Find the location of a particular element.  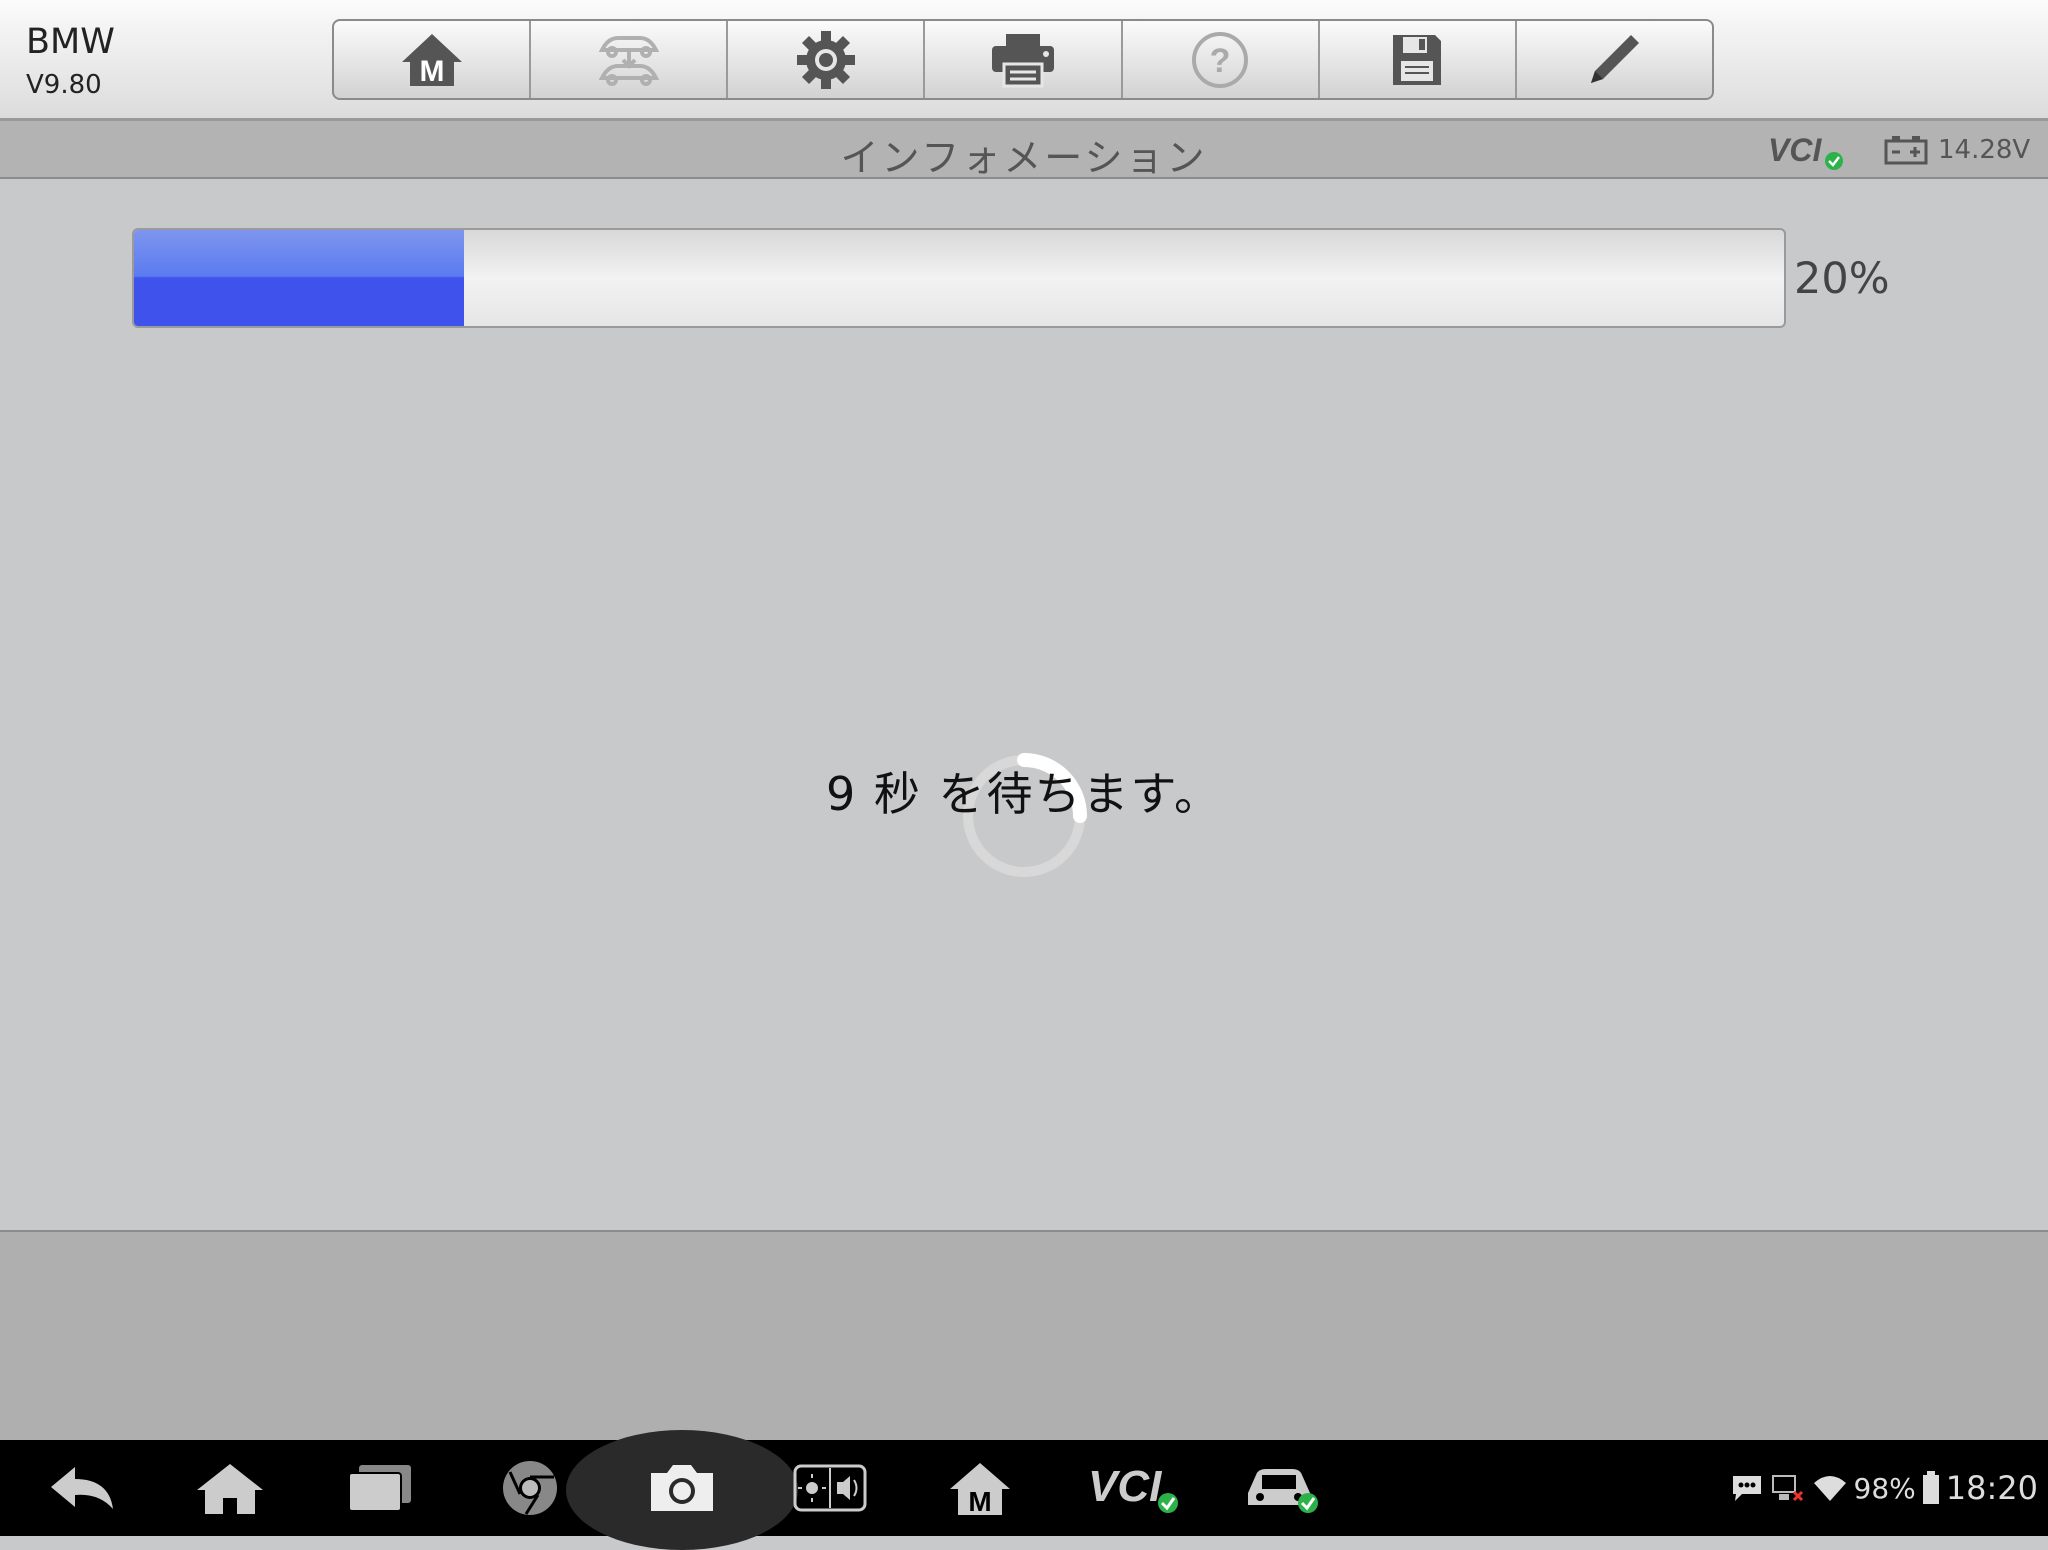

app-name: BMW is located at coordinates (70, 42).